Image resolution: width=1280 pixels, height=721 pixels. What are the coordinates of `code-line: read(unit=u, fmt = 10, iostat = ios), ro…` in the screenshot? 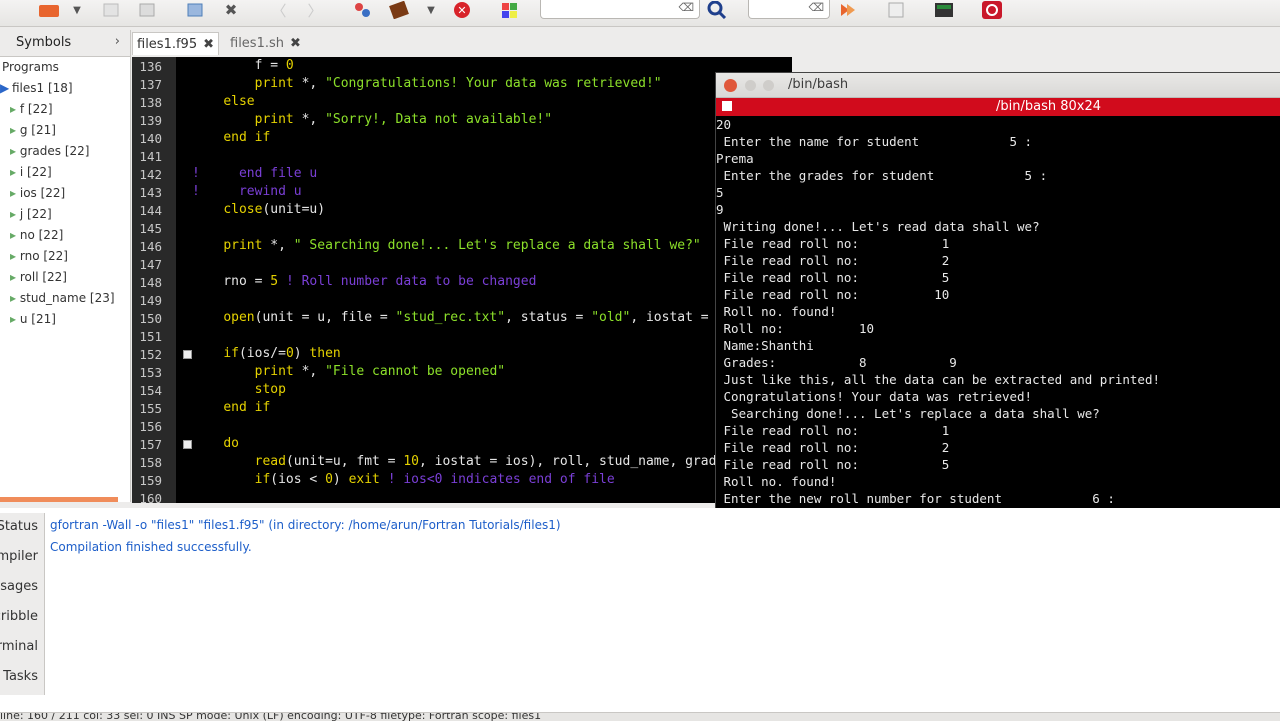 It's located at (462, 461).